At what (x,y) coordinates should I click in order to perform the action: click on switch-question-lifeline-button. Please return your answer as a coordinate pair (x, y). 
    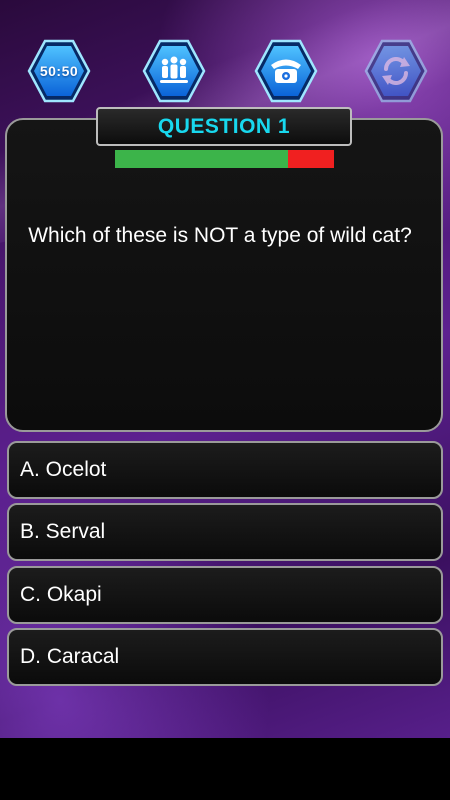
    Looking at the image, I should click on (396, 71).